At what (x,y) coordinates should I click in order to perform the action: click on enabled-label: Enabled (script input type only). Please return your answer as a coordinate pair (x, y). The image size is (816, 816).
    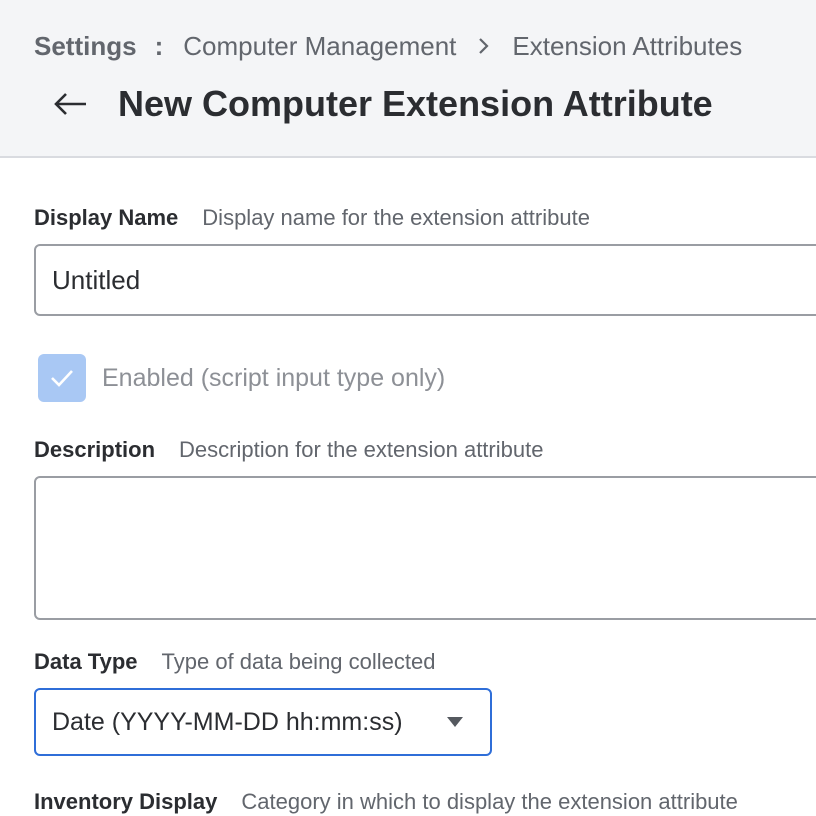
    Looking at the image, I should click on (274, 377).